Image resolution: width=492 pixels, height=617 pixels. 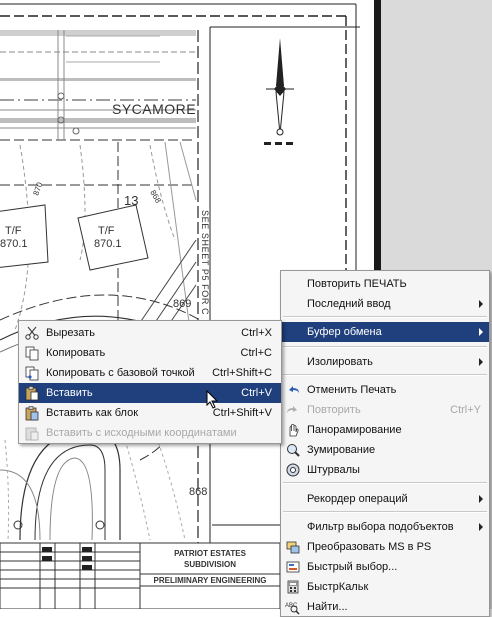 What do you see at coordinates (293, 450) in the screenshot?
I see `zoom-icon` at bounding box center [293, 450].